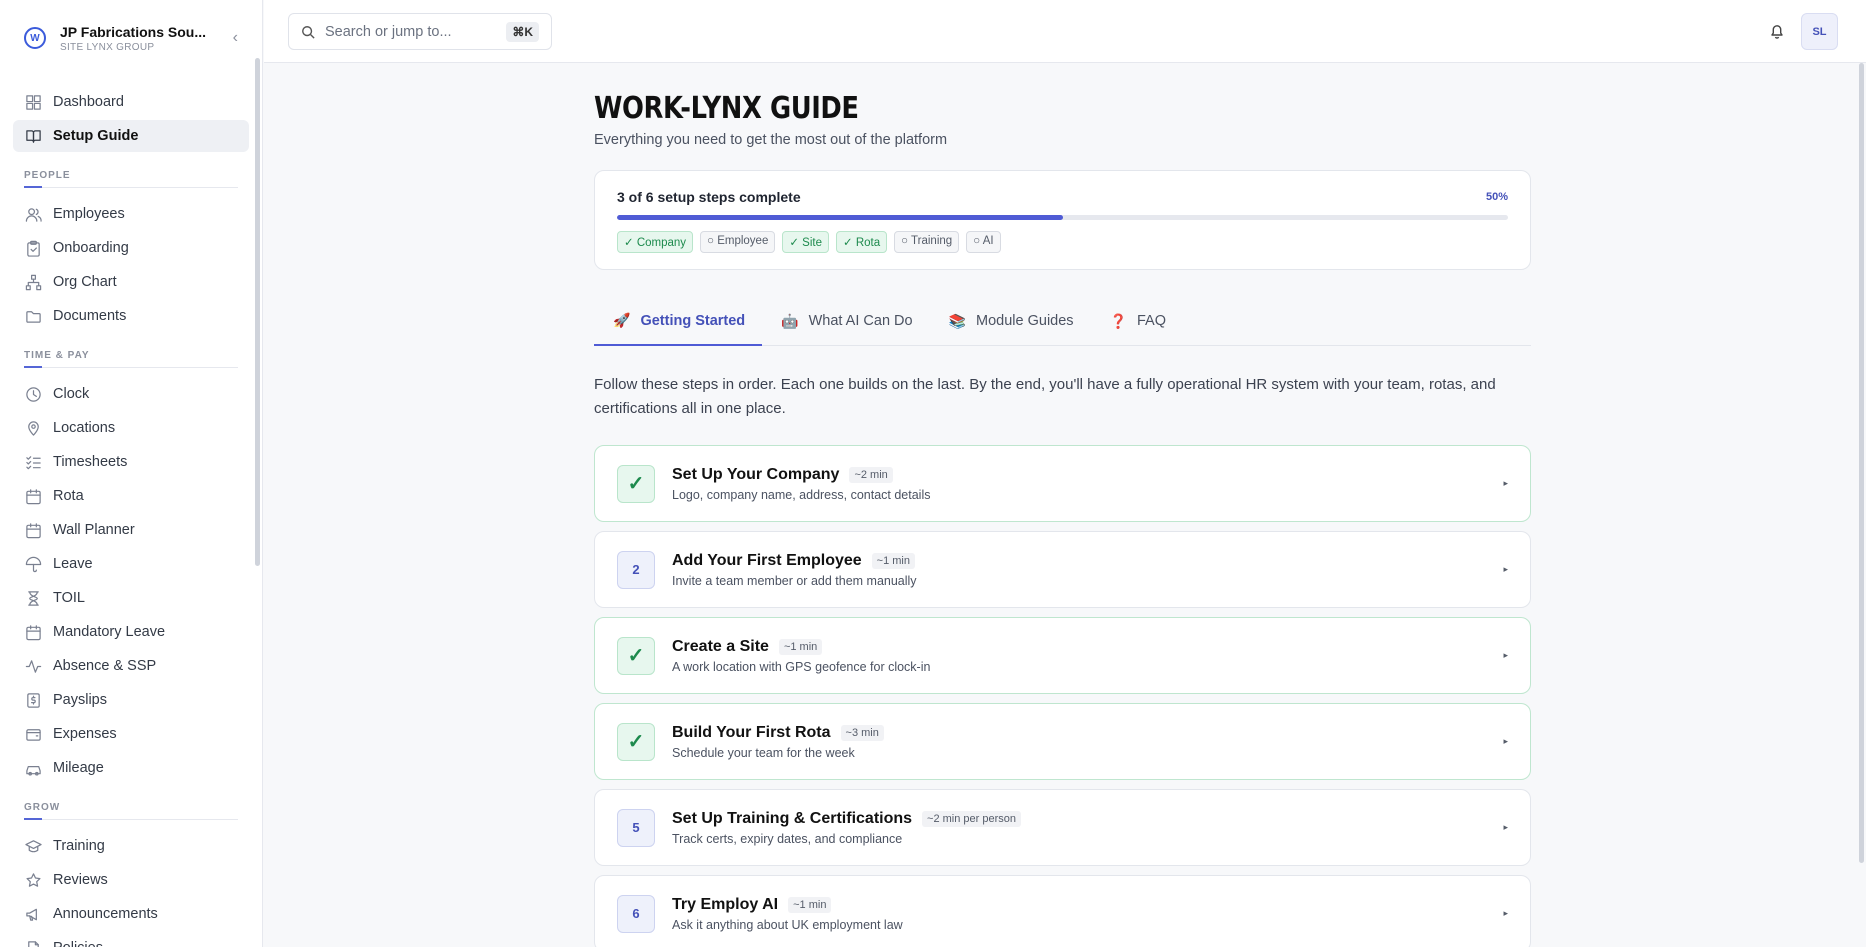 The height and width of the screenshot is (947, 1866). Describe the element at coordinates (131, 734) in the screenshot. I see `sidebar-item-expenses: Expenses` at that location.